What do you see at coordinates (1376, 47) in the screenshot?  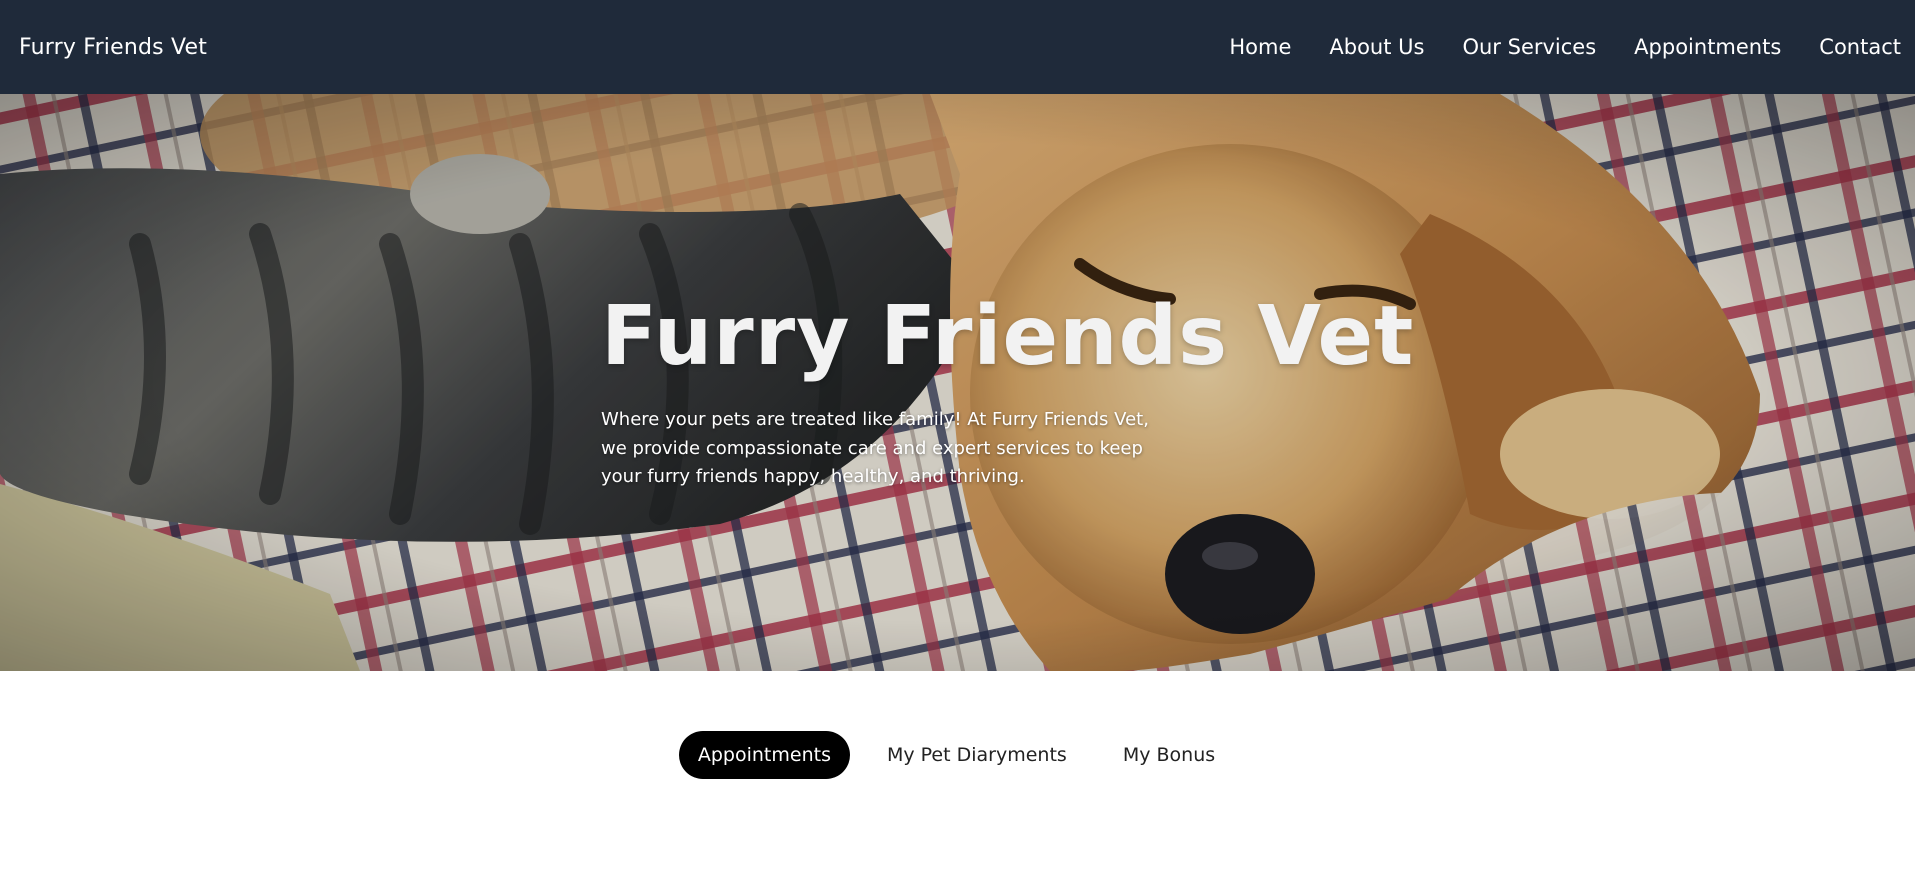 I see `nav-about-us: About Us` at bounding box center [1376, 47].